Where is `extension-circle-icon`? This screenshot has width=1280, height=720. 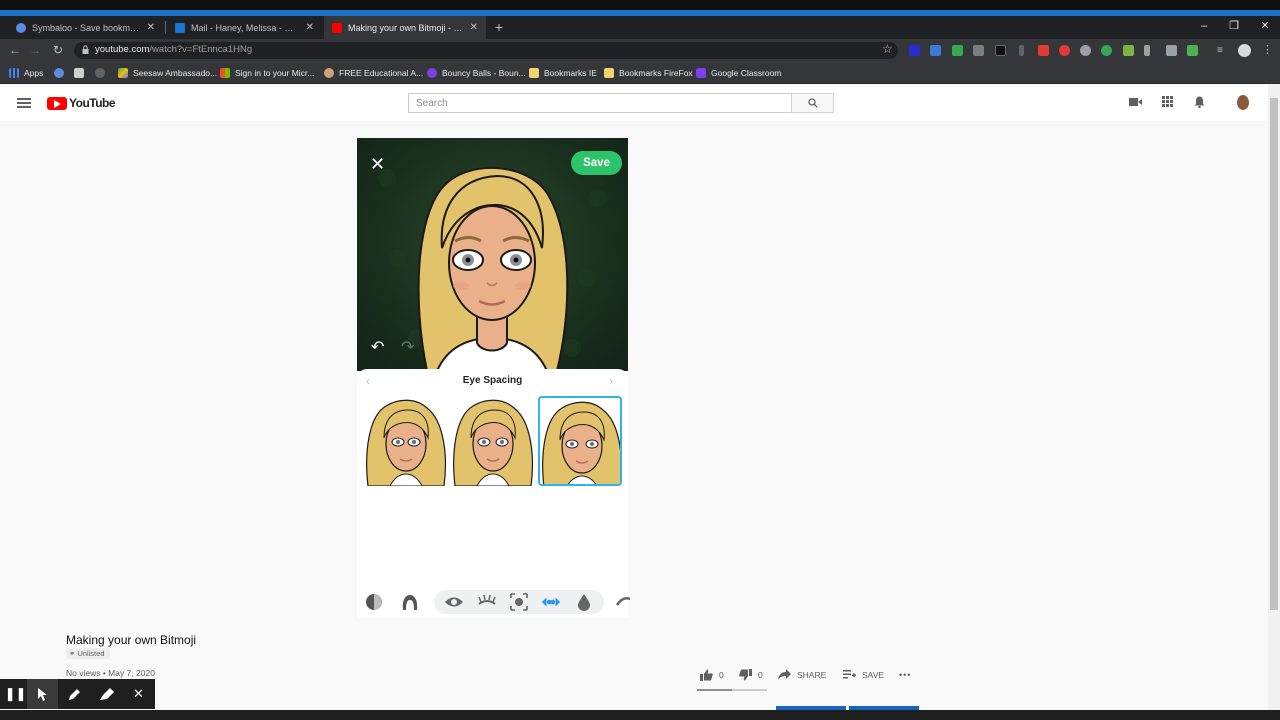 extension-circle-icon is located at coordinates (1085, 50).